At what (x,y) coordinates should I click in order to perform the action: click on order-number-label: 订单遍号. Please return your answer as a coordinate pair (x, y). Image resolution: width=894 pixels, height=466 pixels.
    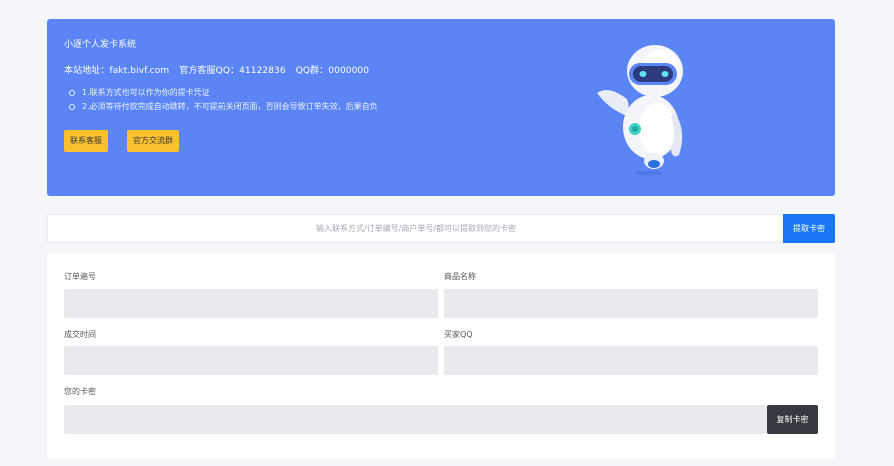
    Looking at the image, I should click on (80, 276).